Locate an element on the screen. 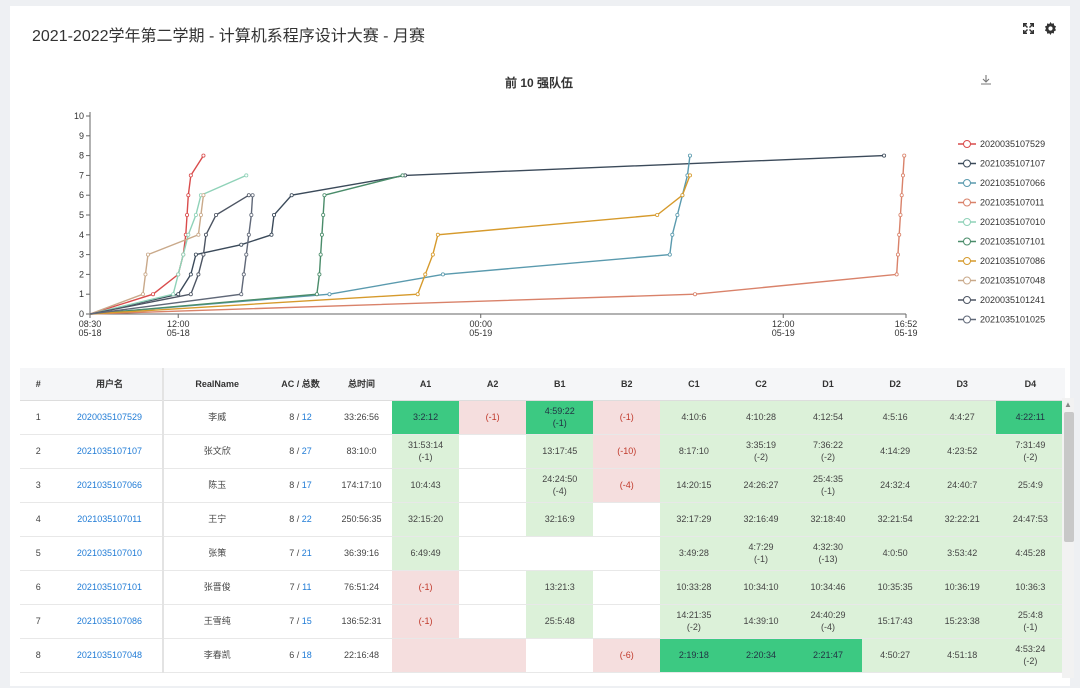 The height and width of the screenshot is (688, 1080). submission-total: 15 is located at coordinates (307, 621).